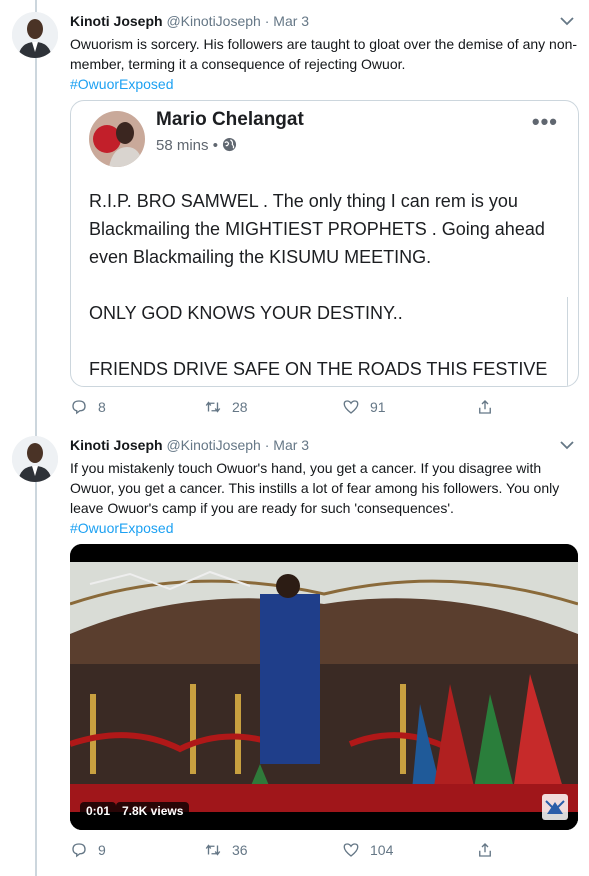  I want to click on reply-button: 9, so click(88, 850).